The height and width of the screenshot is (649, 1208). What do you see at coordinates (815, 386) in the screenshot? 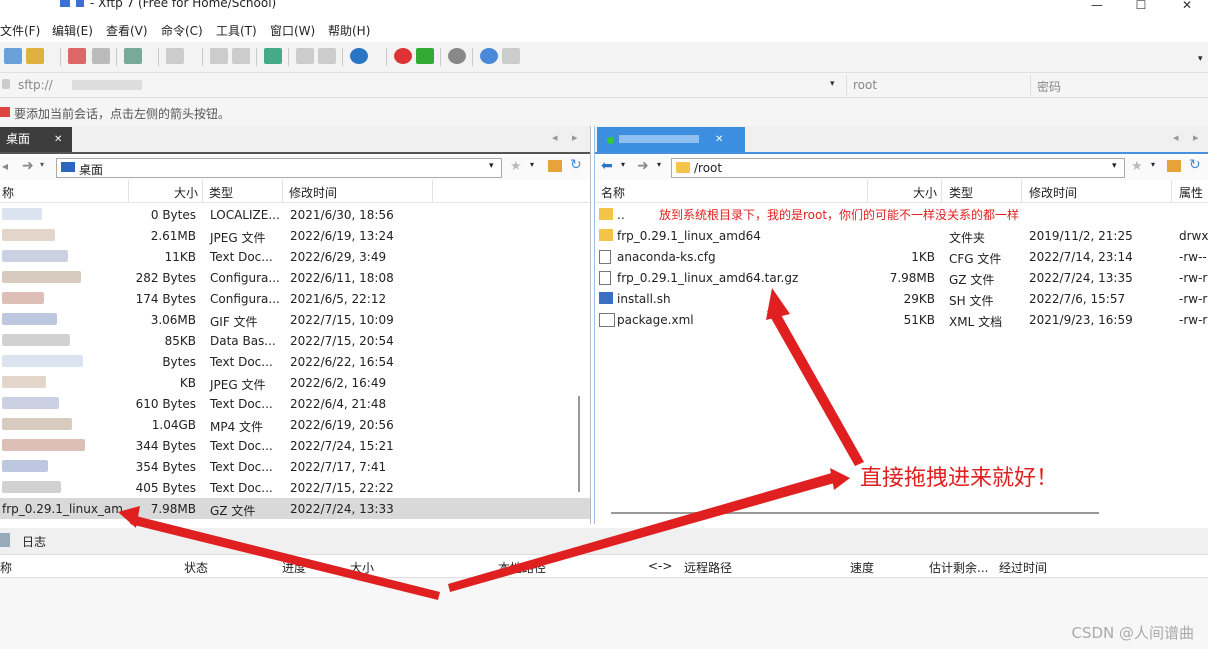
I see `arrow-to-remote-file` at bounding box center [815, 386].